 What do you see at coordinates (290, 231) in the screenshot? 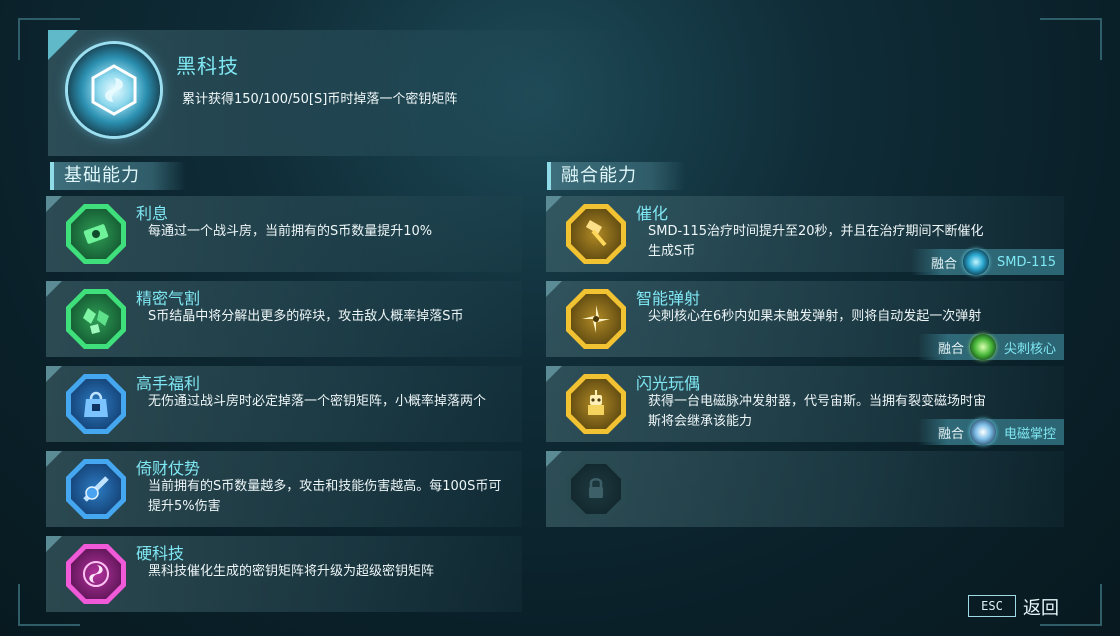
I see `ability-description: 每通过一个战斗房，当前拥有的S币数量提升10%` at bounding box center [290, 231].